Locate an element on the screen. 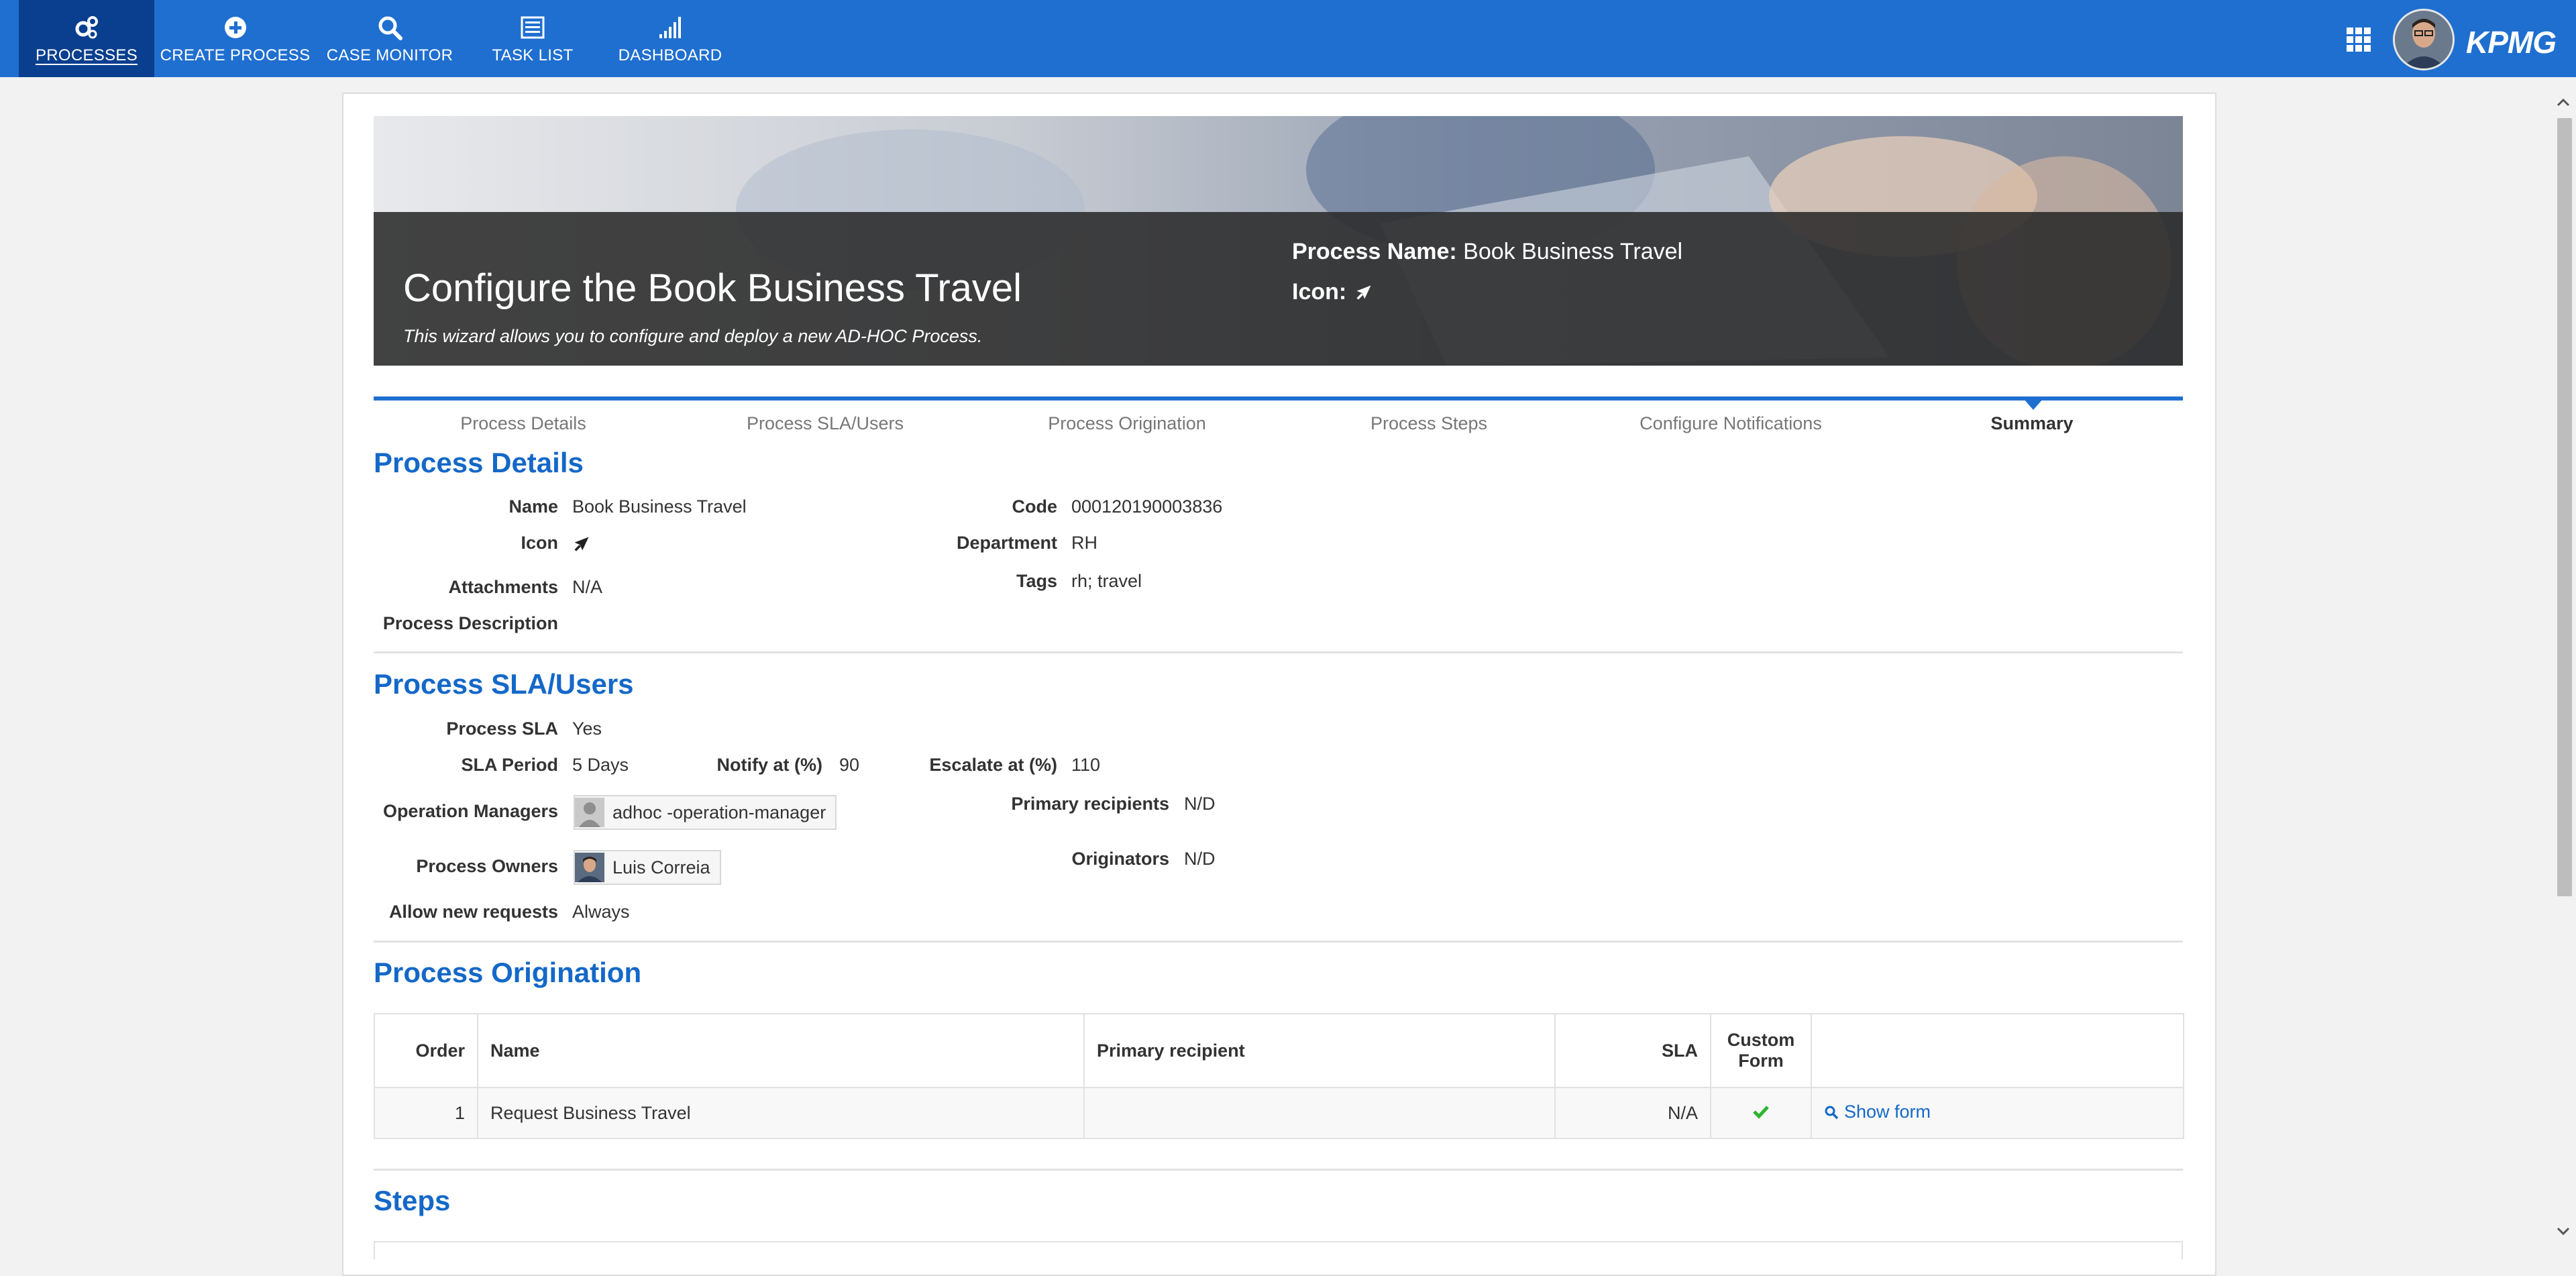 Image resolution: width=2576 pixels, height=1276 pixels. hero-icon-row: Icon: is located at coordinates (1332, 292).